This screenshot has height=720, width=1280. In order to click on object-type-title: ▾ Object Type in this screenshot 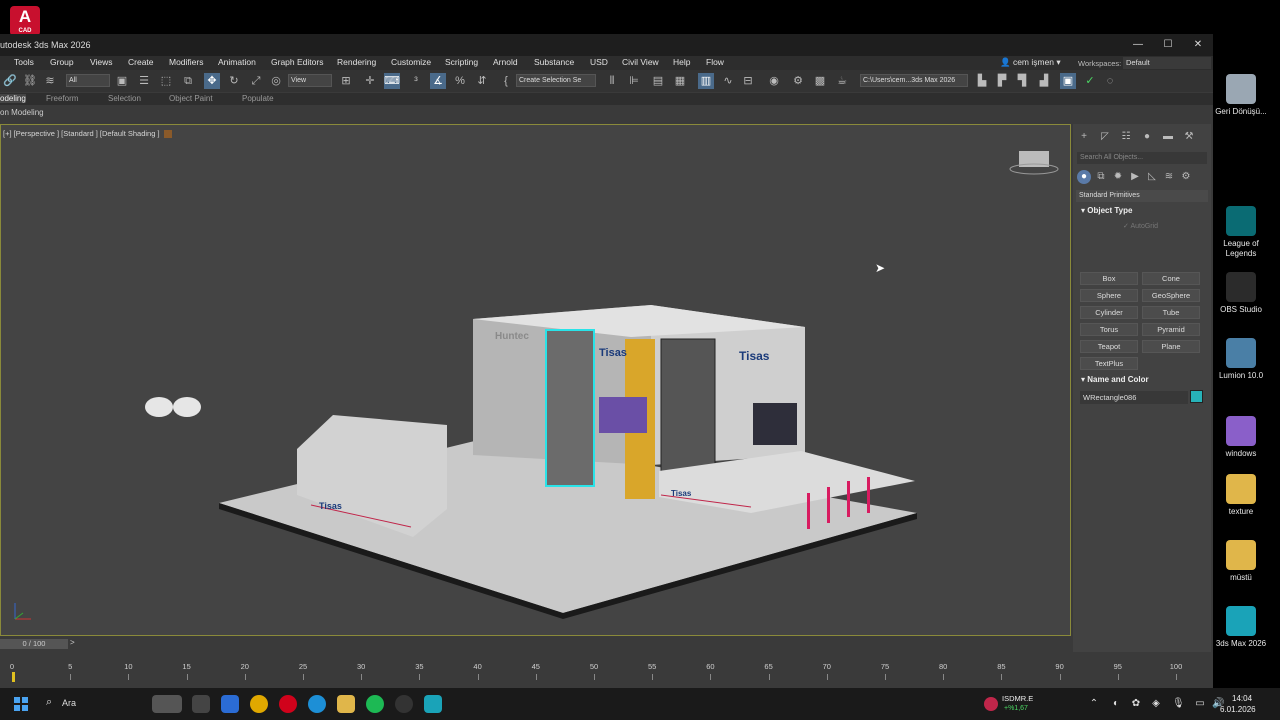, I will do `click(1106, 210)`.